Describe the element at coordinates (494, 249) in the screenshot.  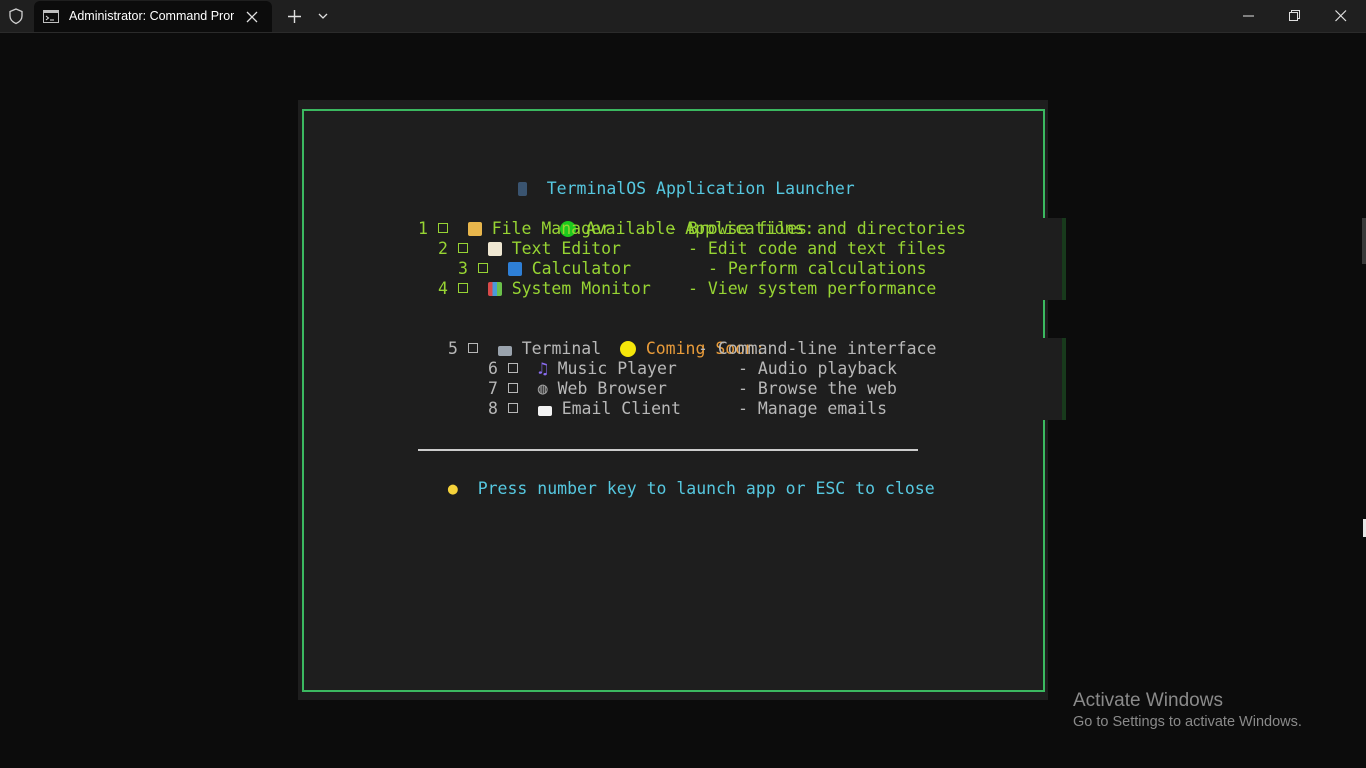
I see `memo-icon` at that location.